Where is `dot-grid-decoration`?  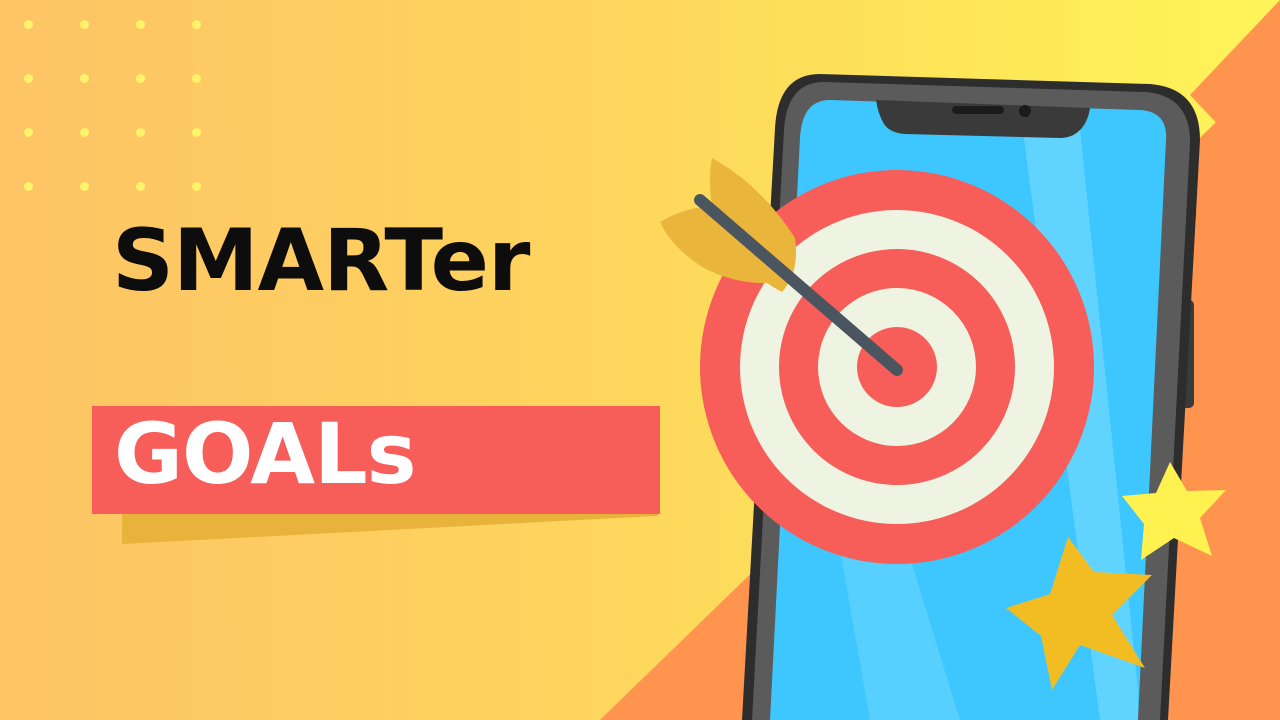
dot-grid-decoration is located at coordinates (119, 110).